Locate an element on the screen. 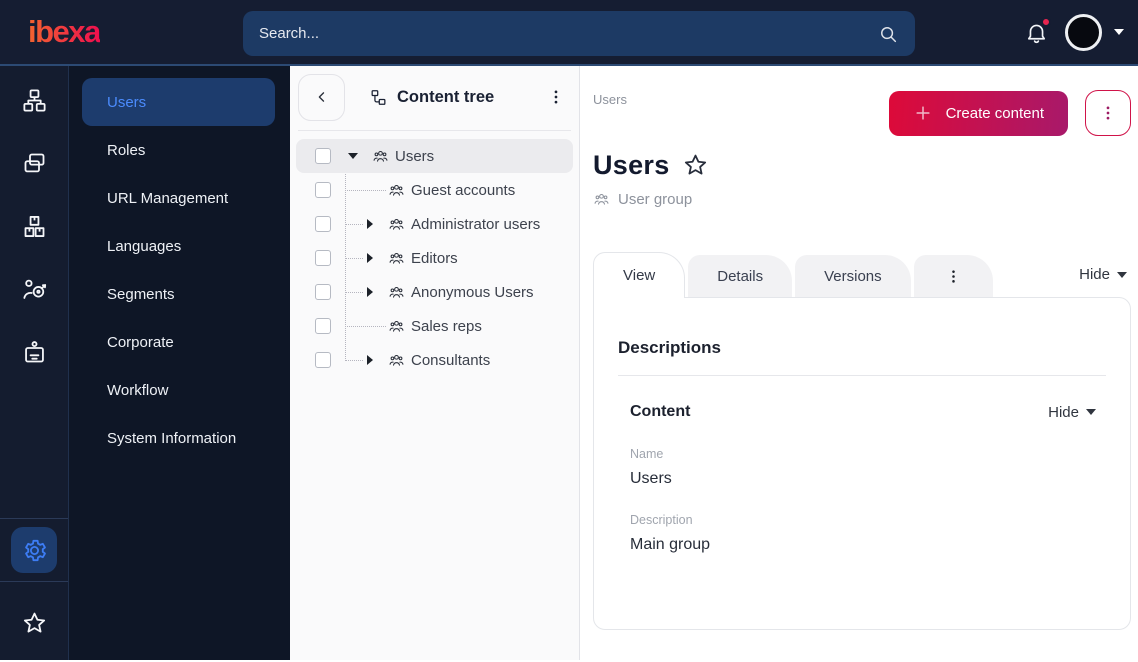  sidebar-item-roles: Roles is located at coordinates (178, 150).